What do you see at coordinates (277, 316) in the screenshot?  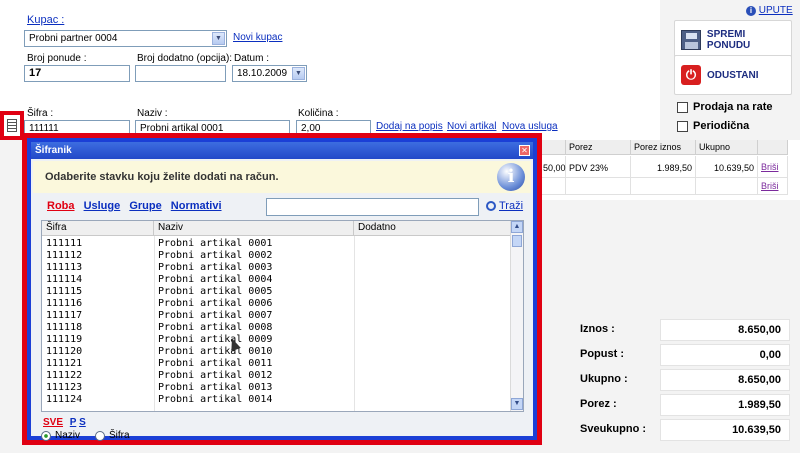 I see `list-item: 111117 Probni artikal 0007` at bounding box center [277, 316].